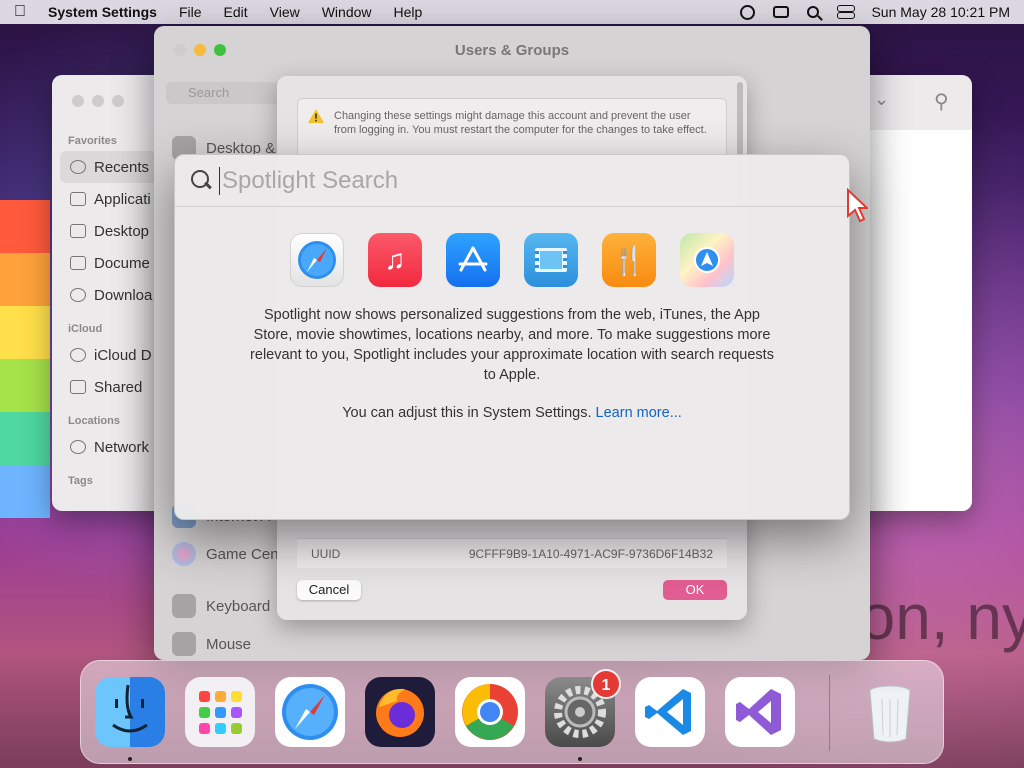 This screenshot has height=768, width=1024. What do you see at coordinates (80, 481) in the screenshot?
I see `sidebar-section-tags: Tags` at bounding box center [80, 481].